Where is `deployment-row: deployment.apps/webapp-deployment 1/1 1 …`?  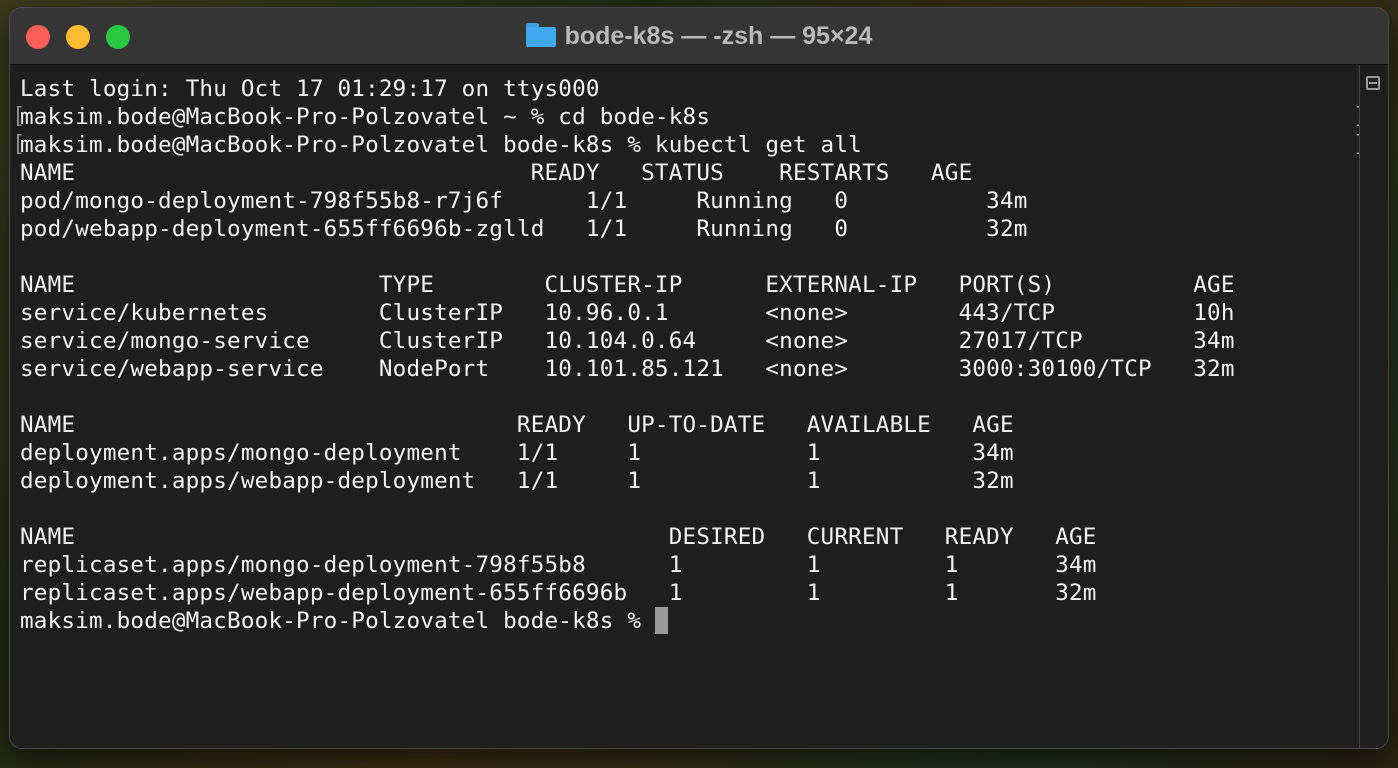
deployment-row: deployment.apps/webapp-deployment 1/1 1 … is located at coordinates (517, 481).